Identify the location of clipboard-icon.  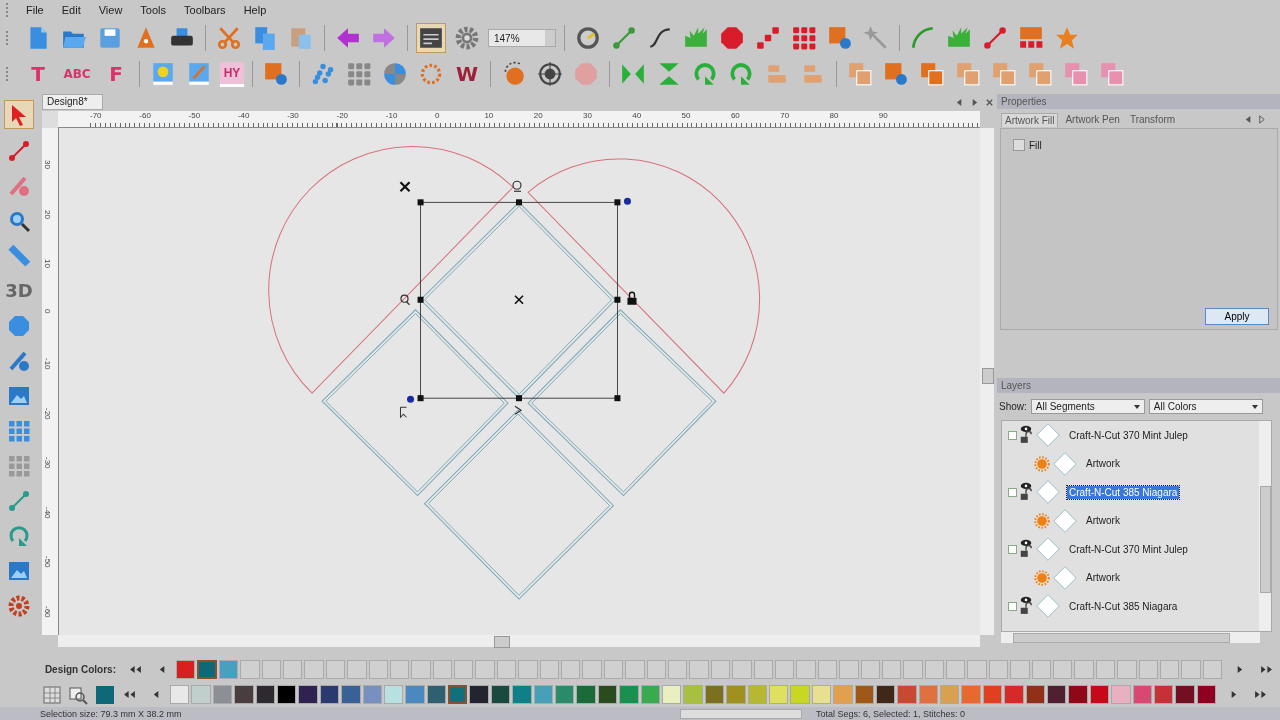
(301, 38).